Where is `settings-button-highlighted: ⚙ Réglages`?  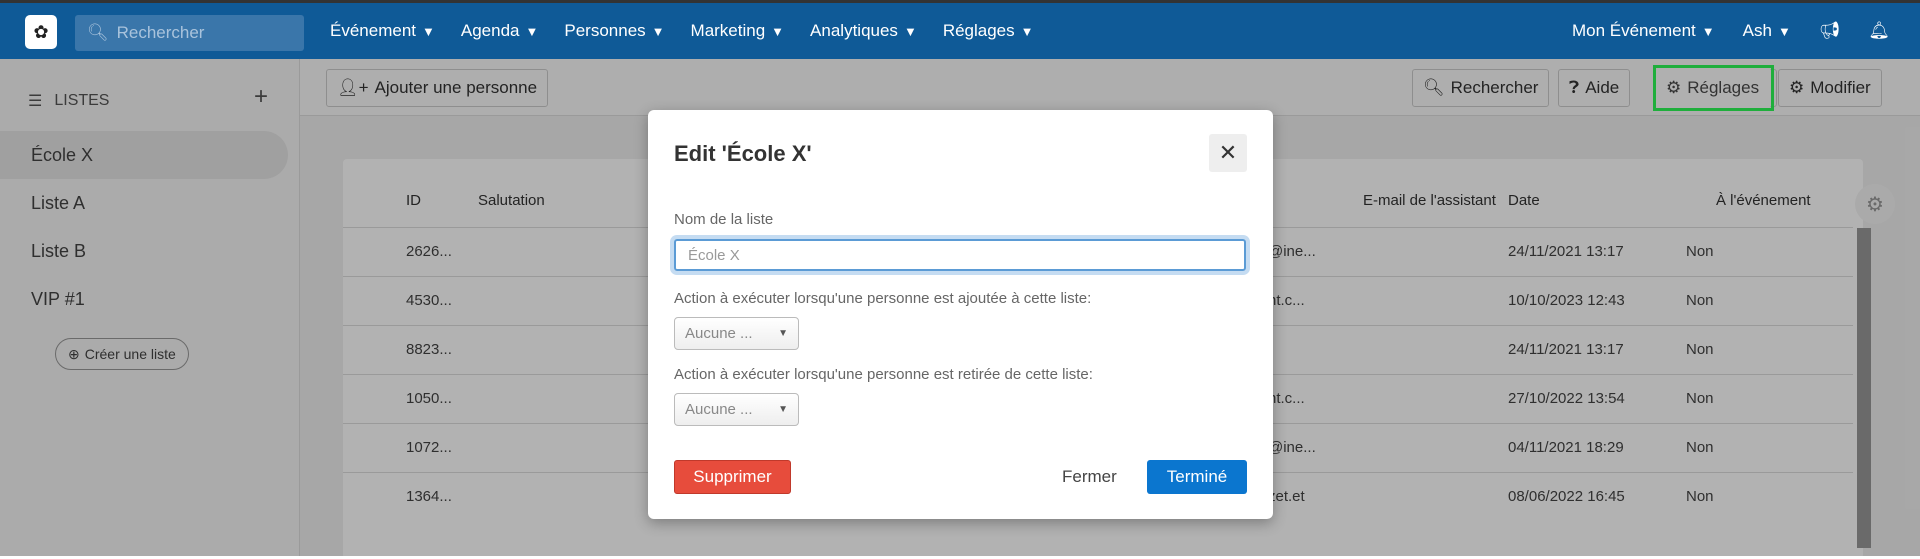
settings-button-highlighted: ⚙ Réglages is located at coordinates (1713, 88).